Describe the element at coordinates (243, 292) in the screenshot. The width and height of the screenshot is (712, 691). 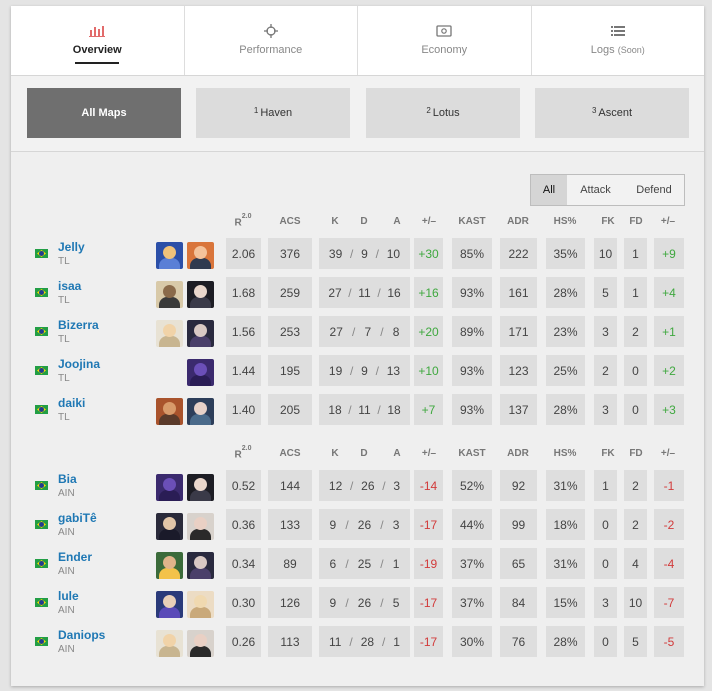
I see `stat-rating-cell: 1.68` at that location.